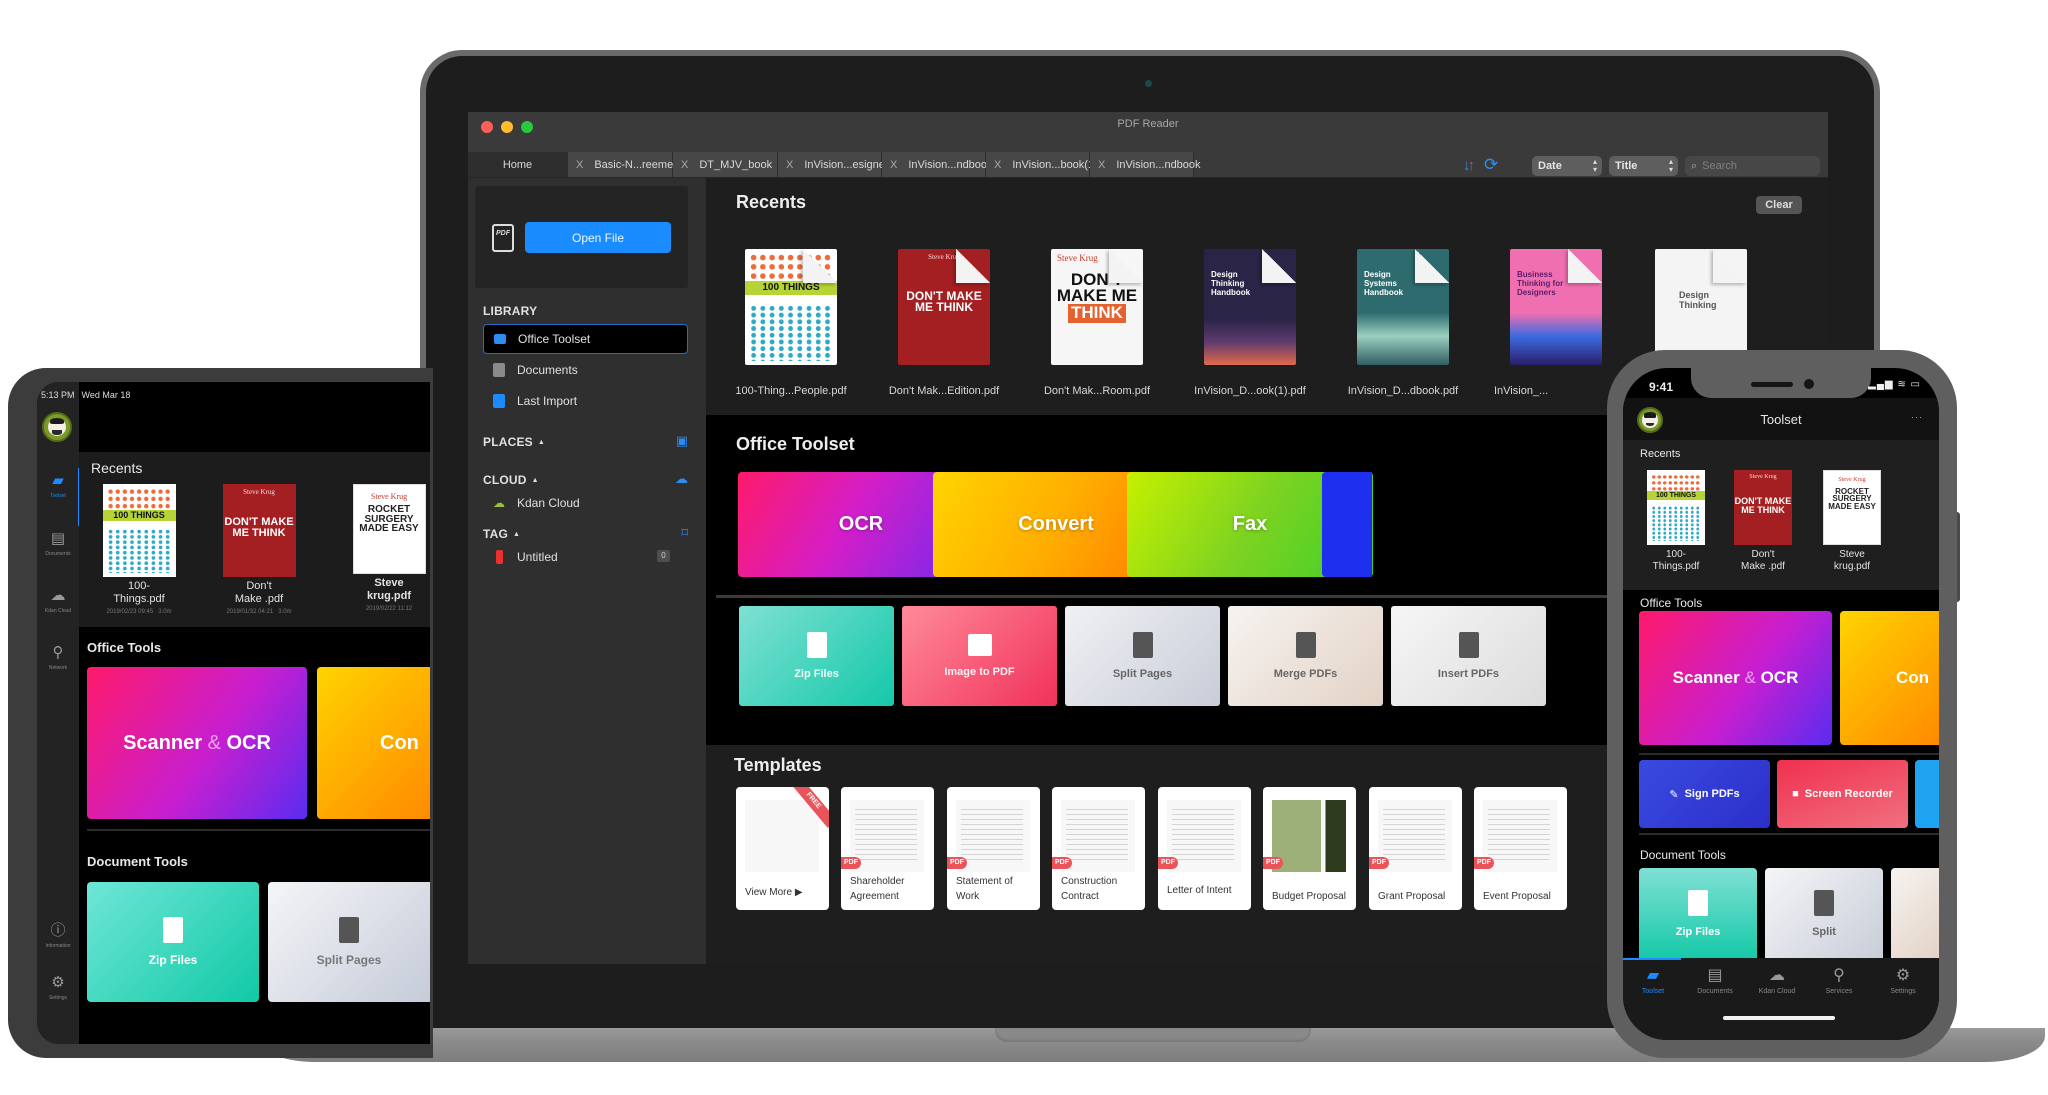 Image resolution: width=2048 pixels, height=1095 pixels. Describe the element at coordinates (511, 480) in the screenshot. I see `cloud-heading: CLOUD ▲` at that location.